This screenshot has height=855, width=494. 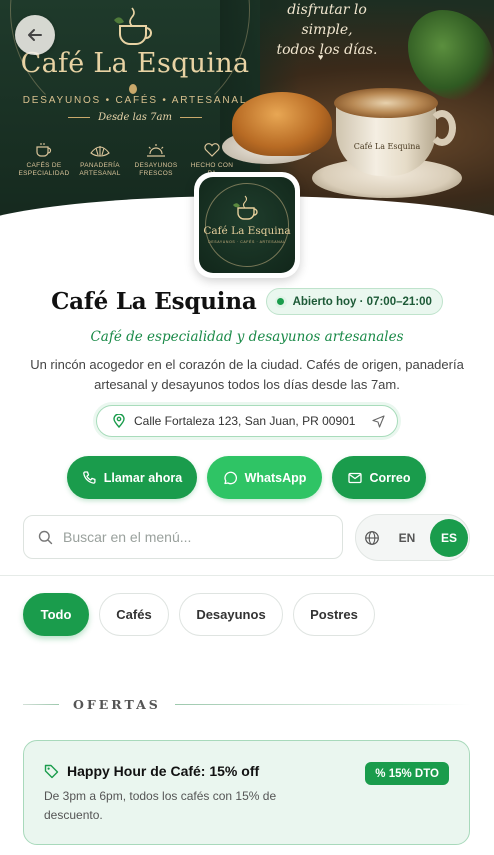 What do you see at coordinates (322, 704) in the screenshot?
I see `heading-line-right` at bounding box center [322, 704].